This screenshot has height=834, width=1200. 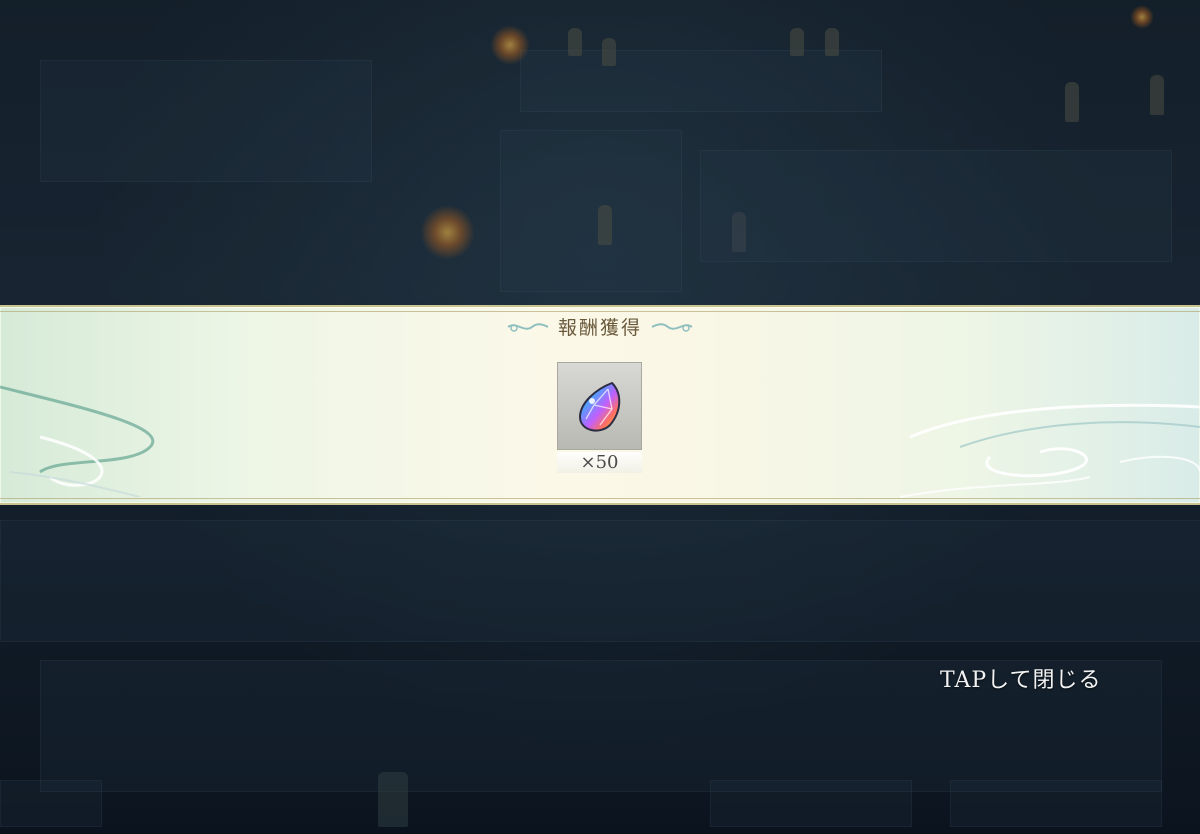 I want to click on item-frame, so click(x=599, y=406).